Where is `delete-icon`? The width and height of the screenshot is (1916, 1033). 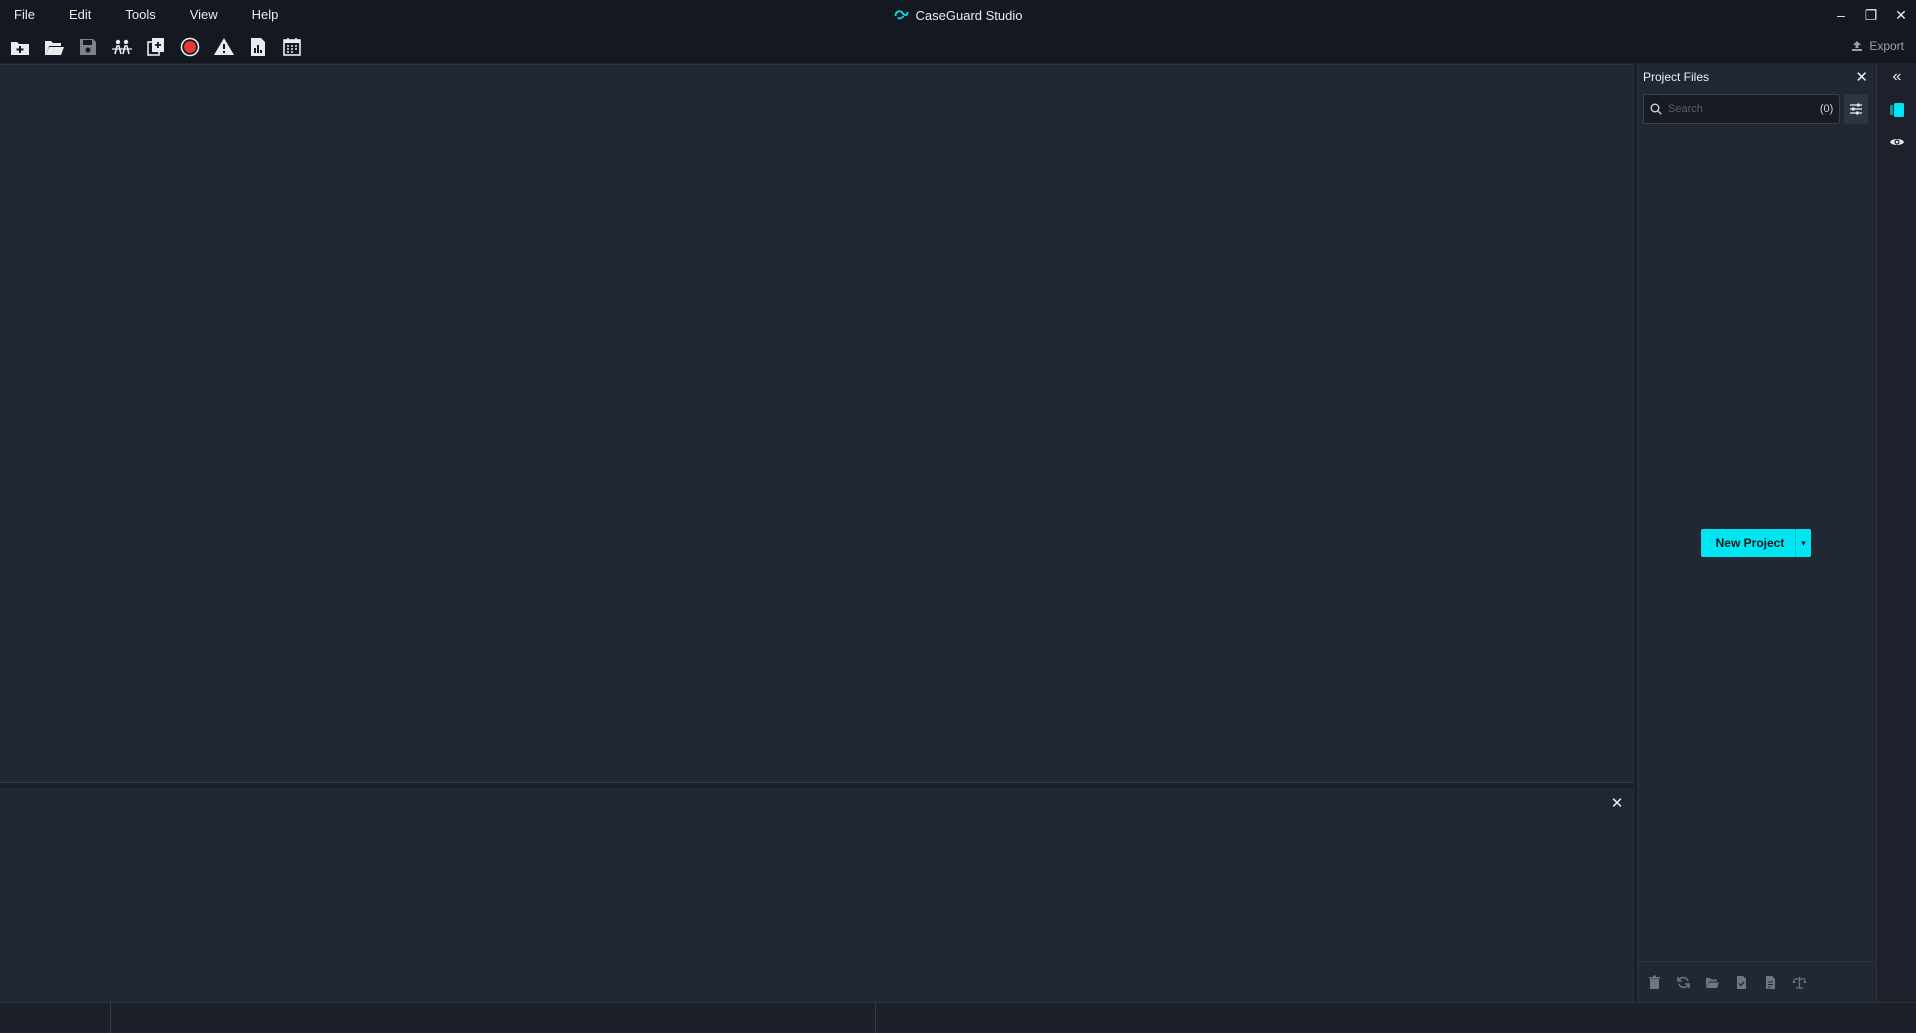
delete-icon is located at coordinates (1654, 982).